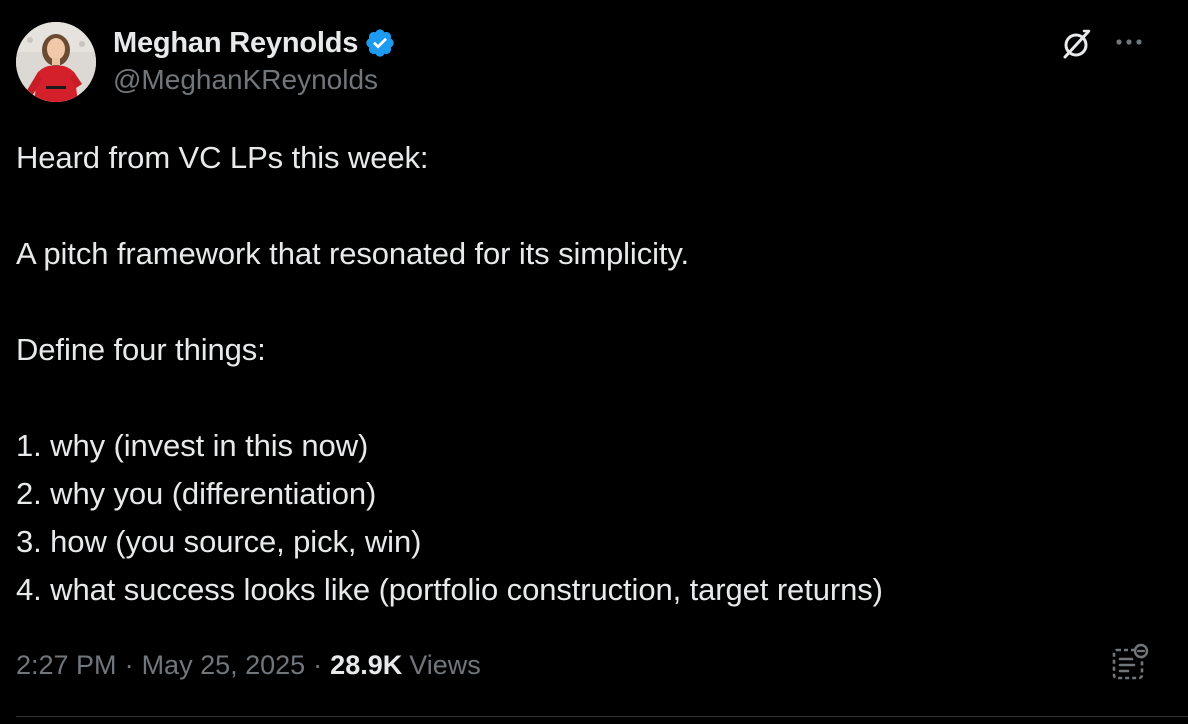 This screenshot has width=1188, height=724. Describe the element at coordinates (1130, 662) in the screenshot. I see `analytics-icon` at that location.